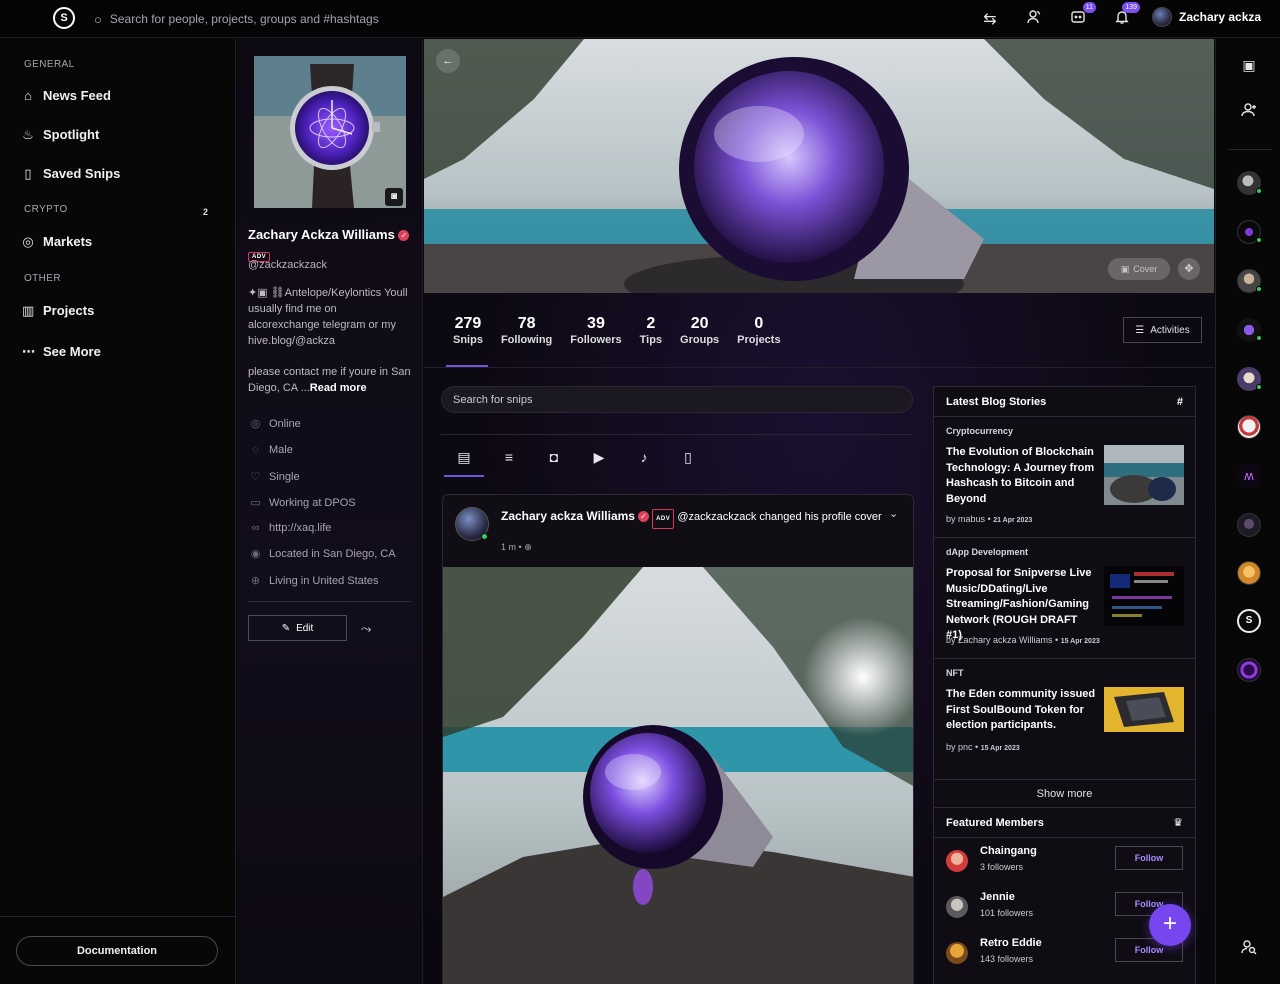 This screenshot has height=984, width=1280. I want to click on chevron-down-icon: ⌄, so click(893, 513).